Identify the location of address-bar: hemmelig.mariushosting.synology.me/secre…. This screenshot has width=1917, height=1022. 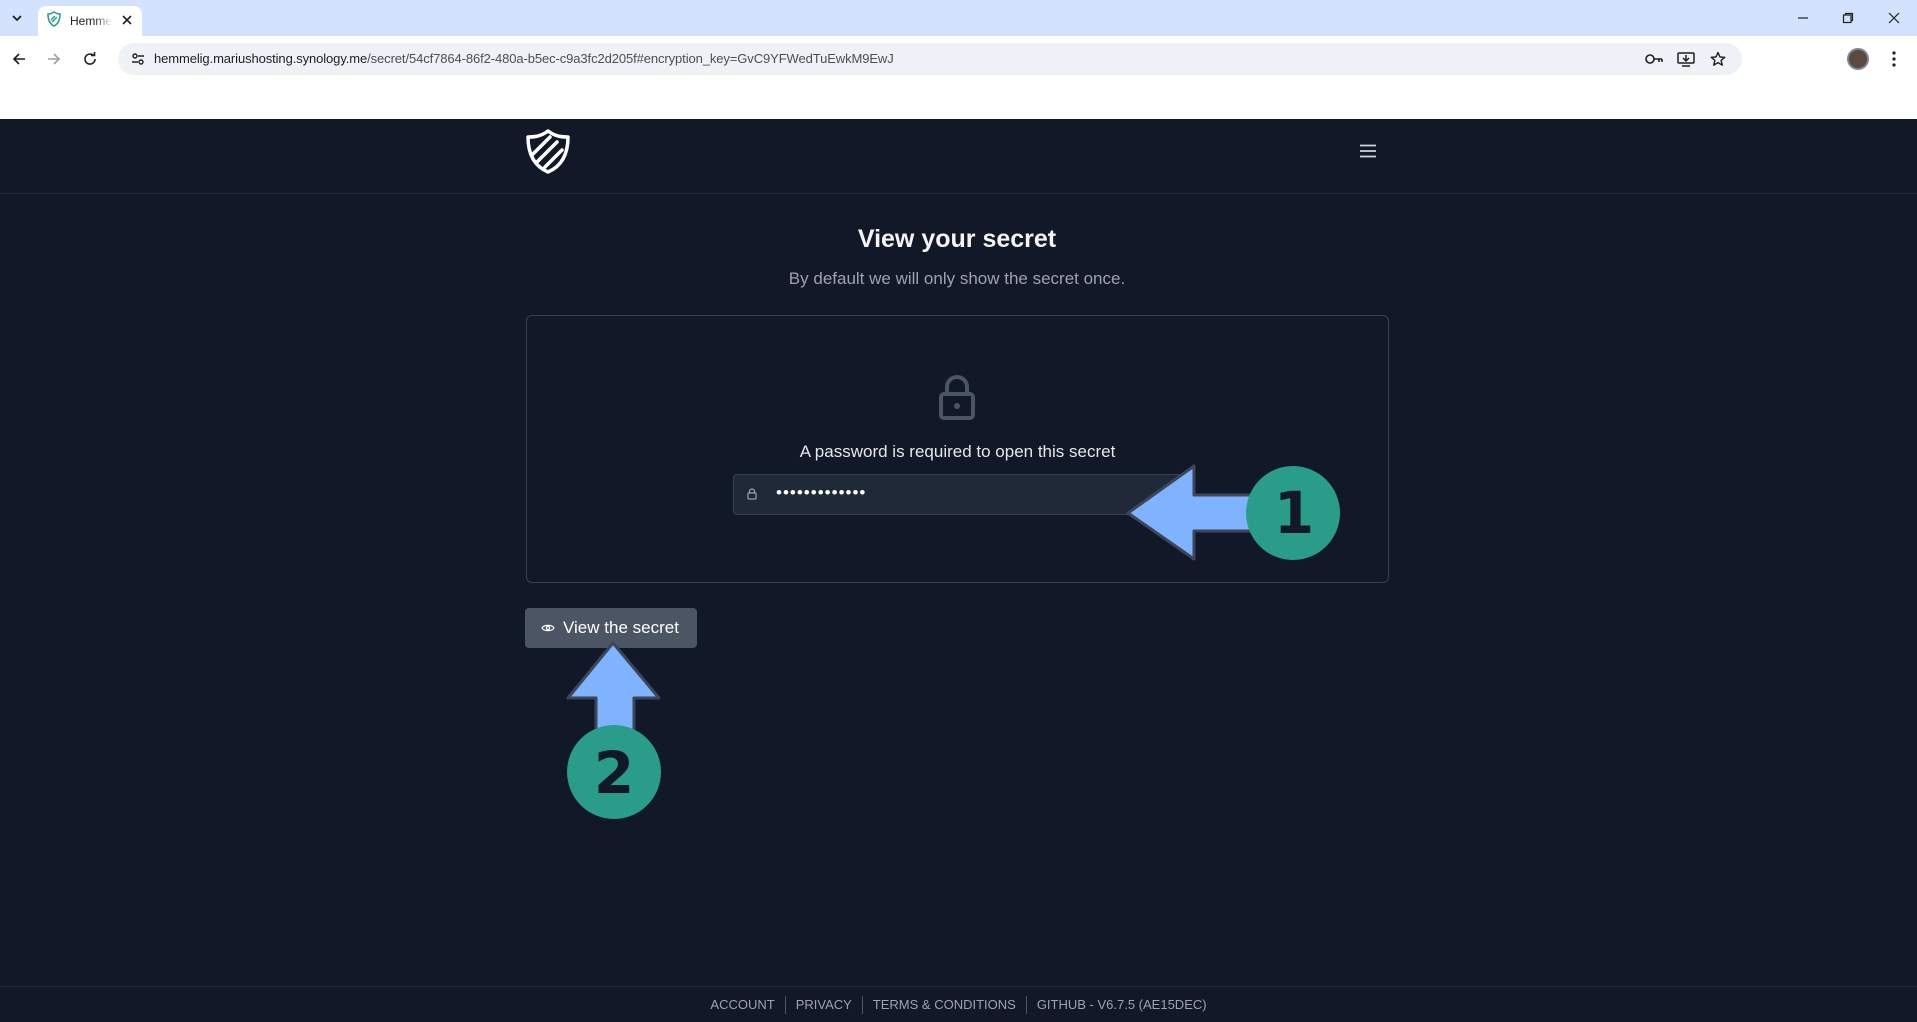
(930, 59).